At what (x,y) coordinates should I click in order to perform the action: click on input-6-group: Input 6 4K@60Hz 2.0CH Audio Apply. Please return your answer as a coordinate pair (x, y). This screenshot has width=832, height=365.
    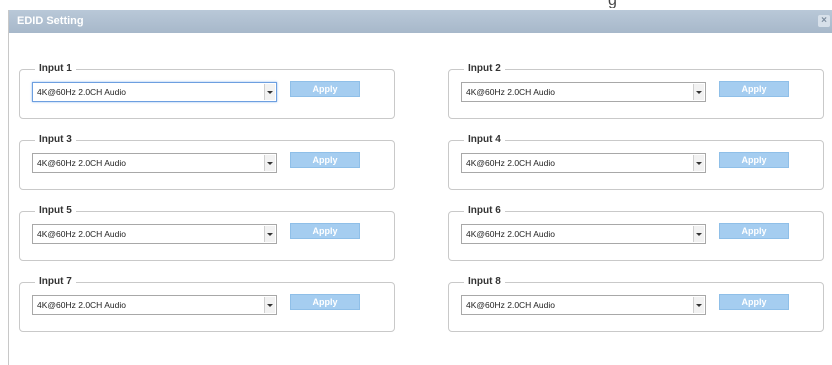
    Looking at the image, I should click on (636, 232).